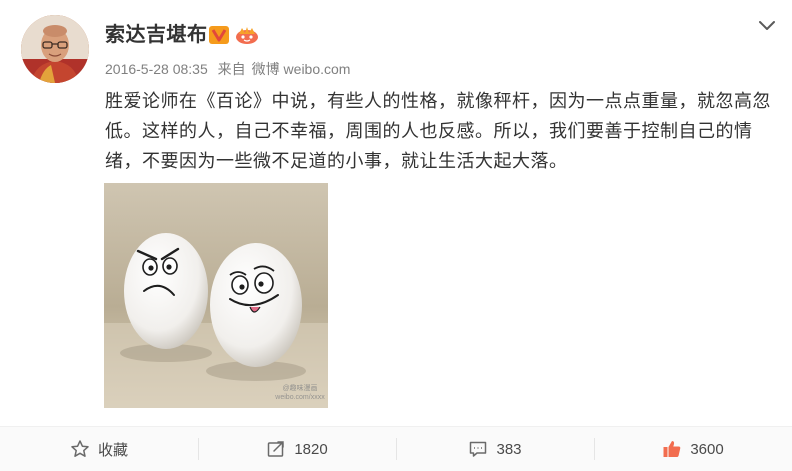 Image resolution: width=792 pixels, height=471 pixels. I want to click on like-count: 3600, so click(707, 449).